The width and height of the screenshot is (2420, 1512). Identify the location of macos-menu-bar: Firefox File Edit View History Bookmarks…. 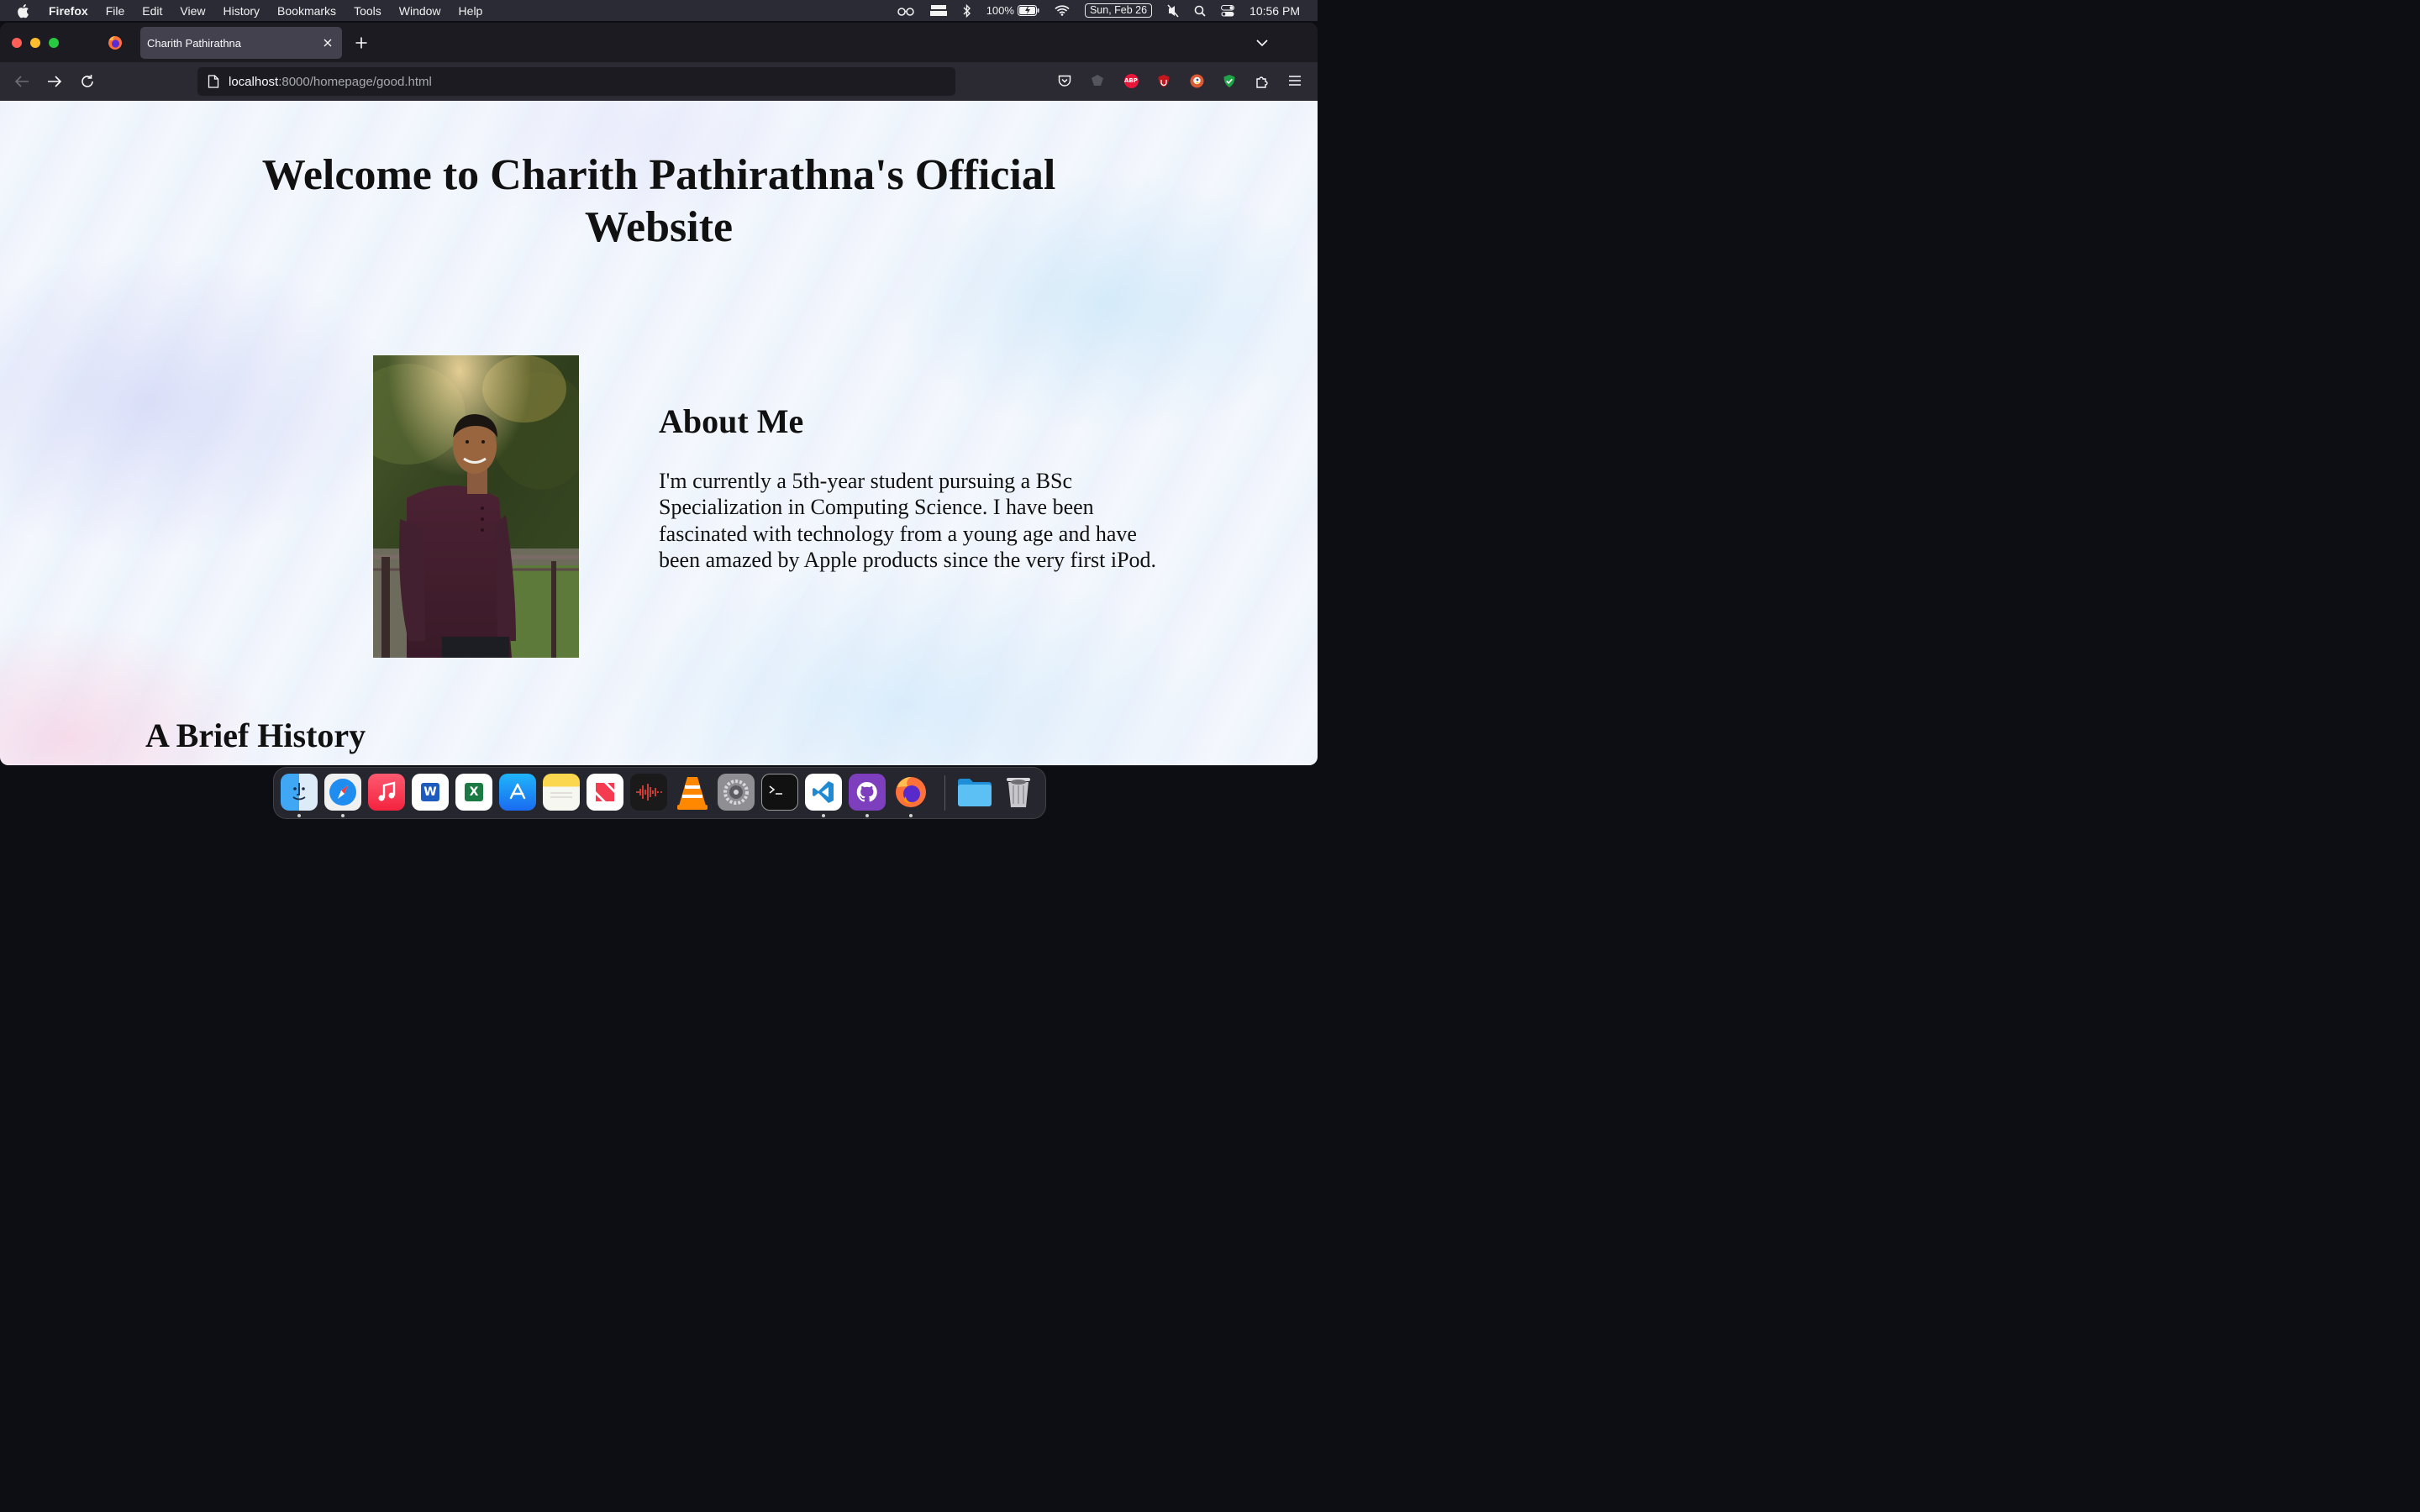
(659, 10).